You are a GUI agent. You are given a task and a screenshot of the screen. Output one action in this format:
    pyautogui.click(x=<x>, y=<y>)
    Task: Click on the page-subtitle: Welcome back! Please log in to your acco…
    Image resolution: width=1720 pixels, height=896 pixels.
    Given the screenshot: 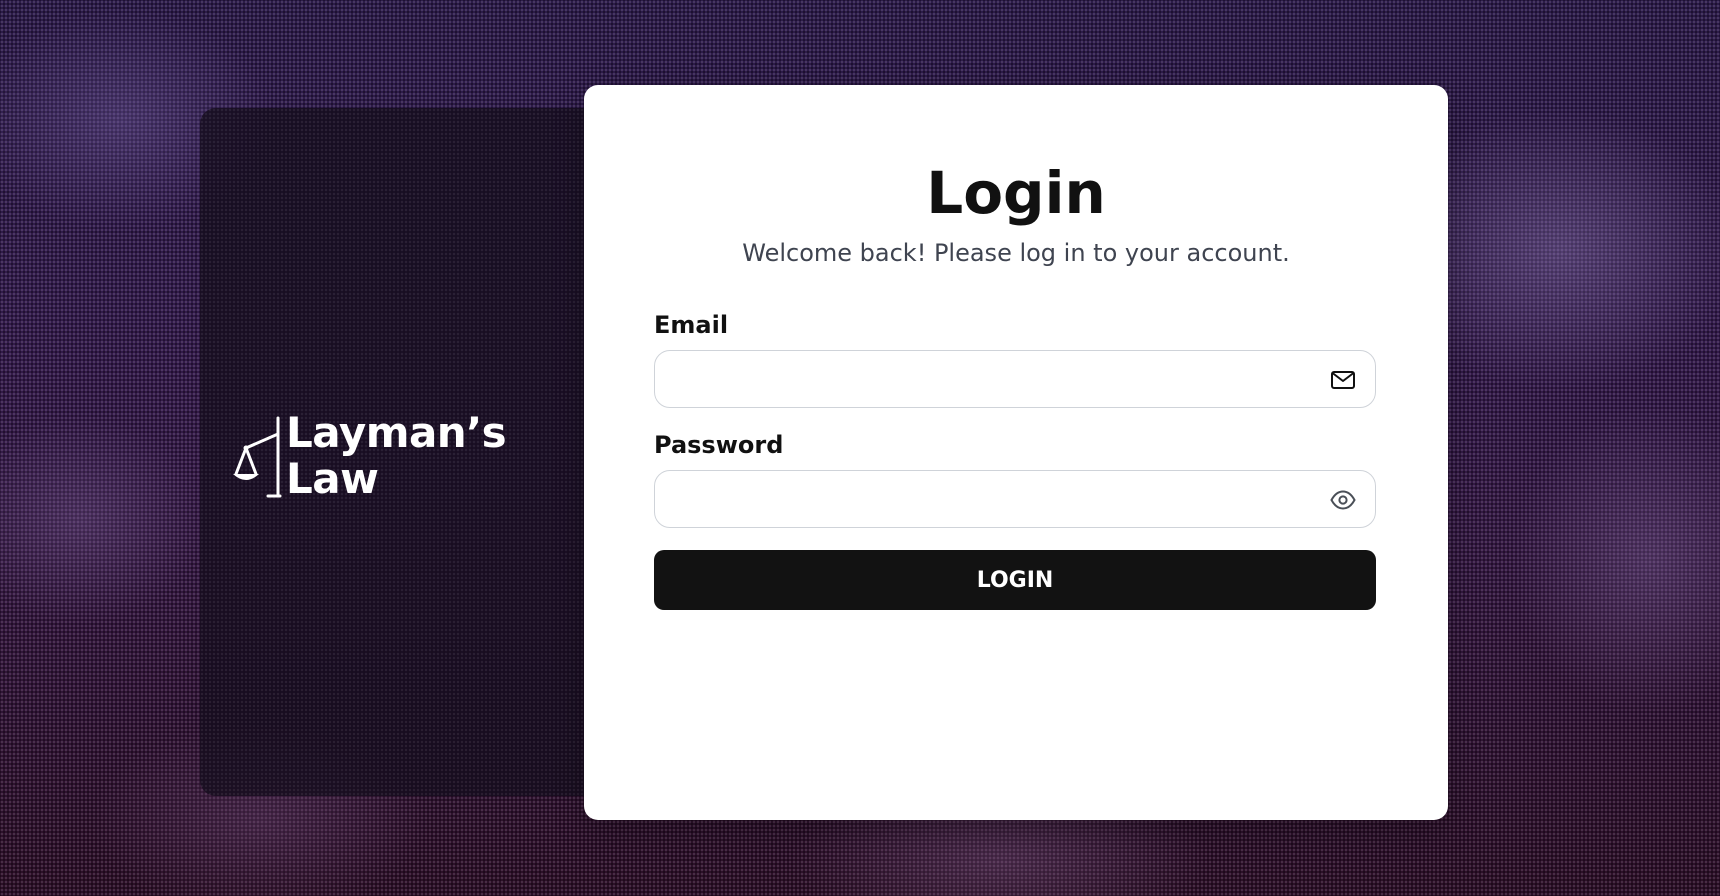 What is the action you would take?
    pyautogui.click(x=1016, y=253)
    